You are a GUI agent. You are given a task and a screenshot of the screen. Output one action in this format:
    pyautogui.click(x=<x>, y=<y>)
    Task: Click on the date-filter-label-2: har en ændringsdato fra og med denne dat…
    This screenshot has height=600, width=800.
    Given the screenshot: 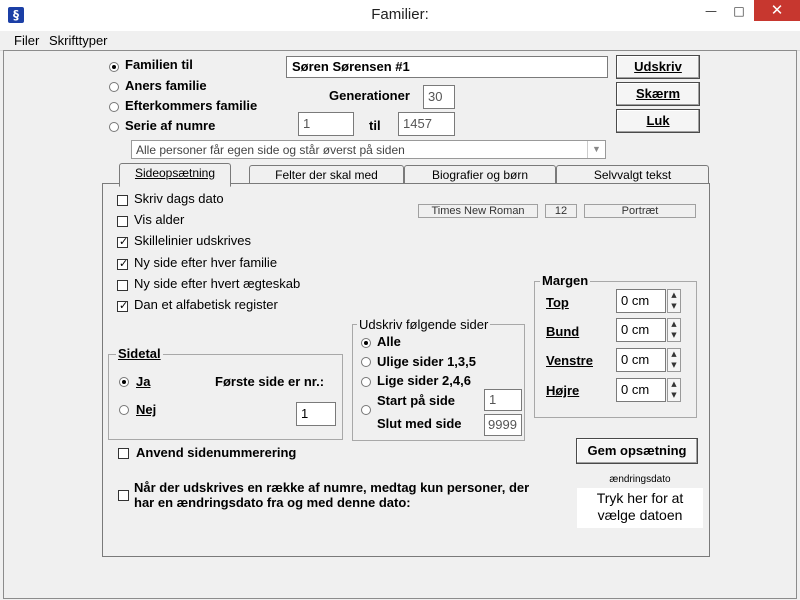 What is the action you would take?
    pyautogui.click(x=272, y=502)
    